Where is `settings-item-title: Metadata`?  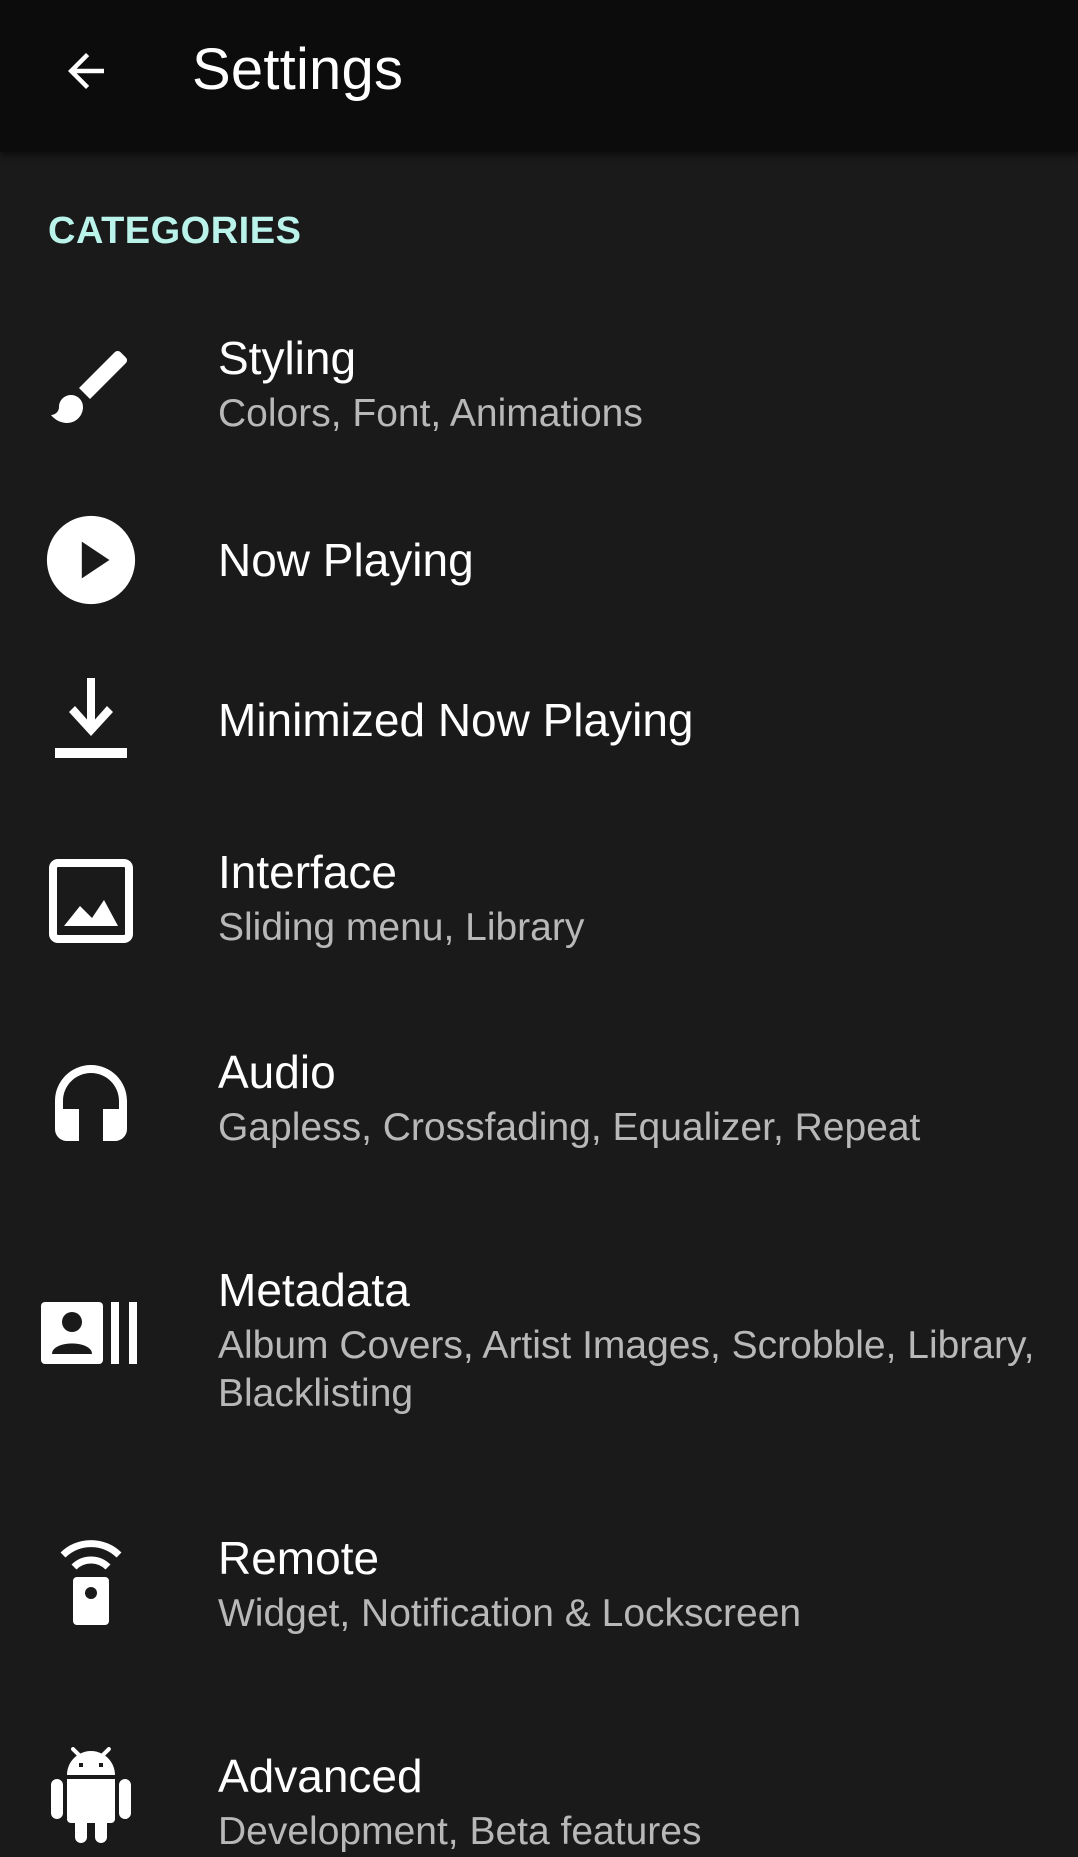 settings-item-title: Metadata is located at coordinates (314, 1290).